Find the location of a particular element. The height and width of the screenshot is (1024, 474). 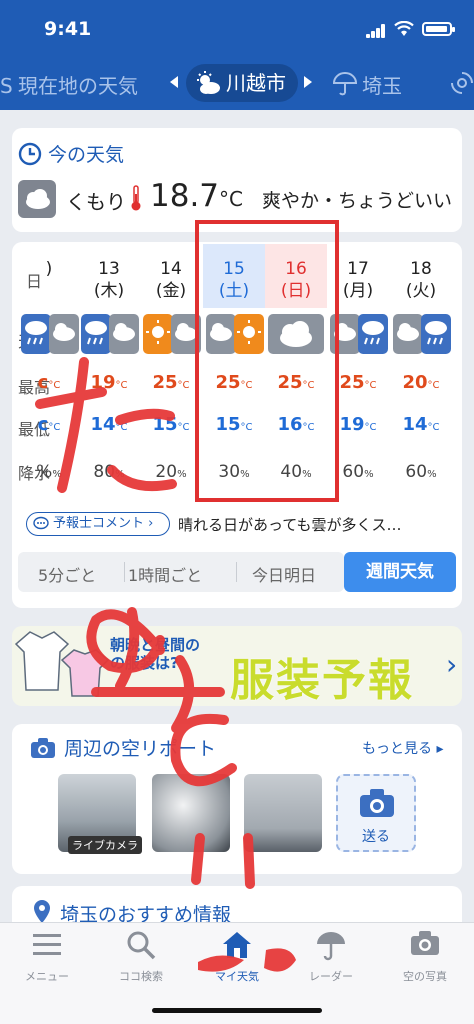

low-temp: 15°C is located at coordinates (171, 424).